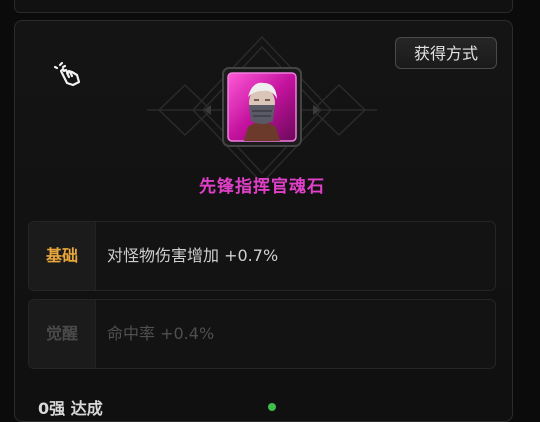  Describe the element at coordinates (262, 334) in the screenshot. I see `stat-row-awaken: 觉醒 命中率 +0.4%` at that location.